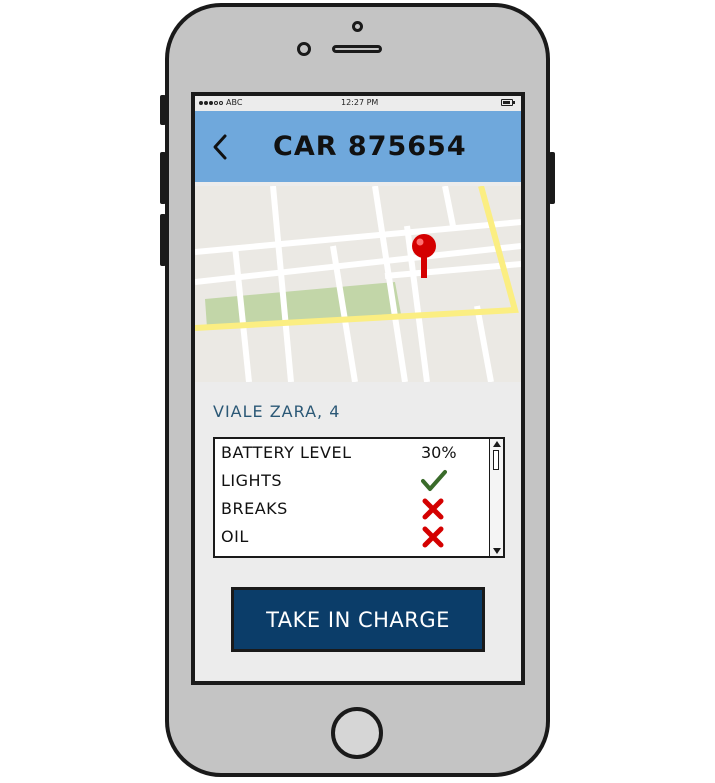 The height and width of the screenshot is (783, 715). Describe the element at coordinates (356, 481) in the screenshot. I see `check-row-lights: LIGHTS` at that location.